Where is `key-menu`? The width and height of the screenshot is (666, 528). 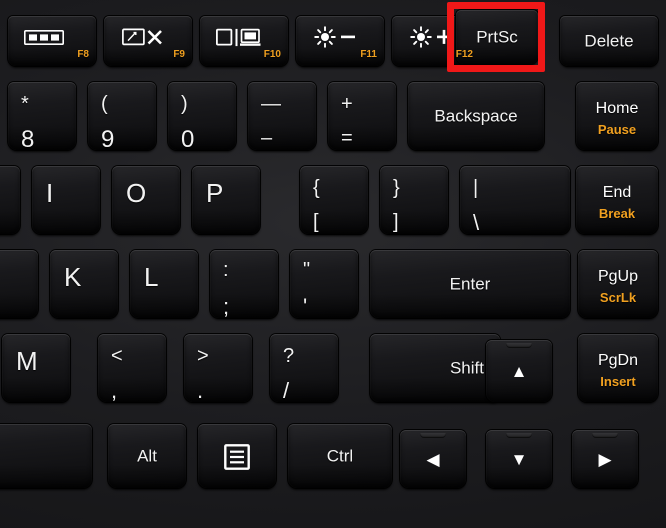
key-menu is located at coordinates (237, 456).